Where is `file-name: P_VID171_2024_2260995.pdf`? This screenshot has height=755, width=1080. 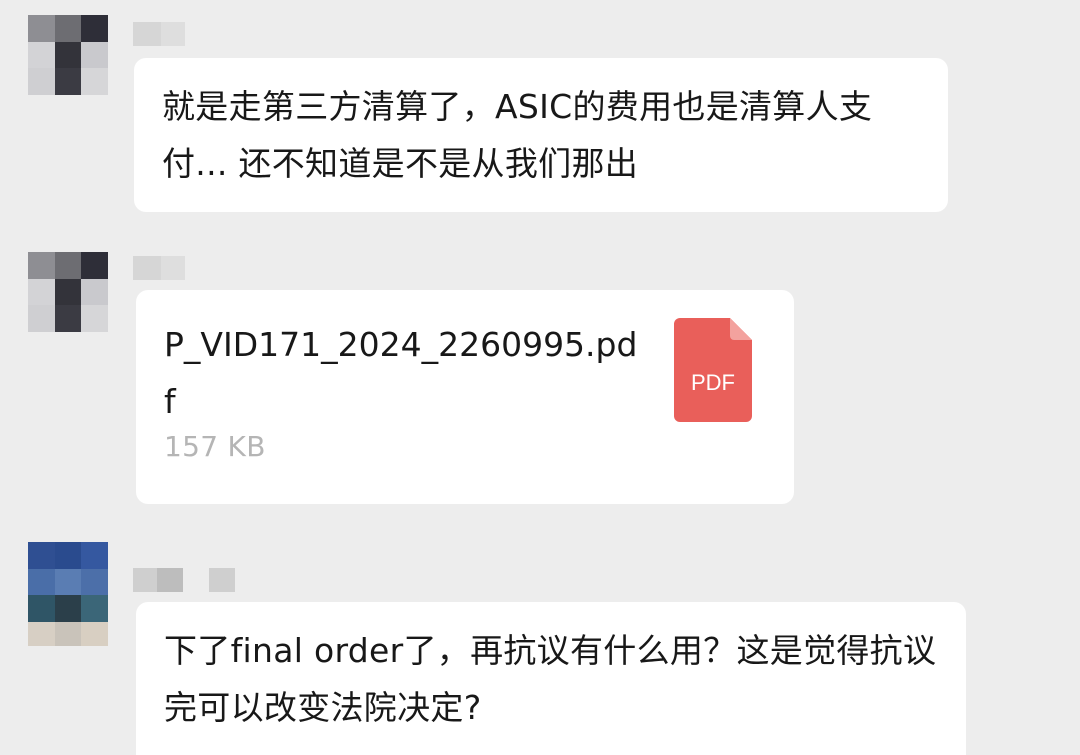
file-name: P_VID171_2024_2260995.pdf is located at coordinates (401, 373).